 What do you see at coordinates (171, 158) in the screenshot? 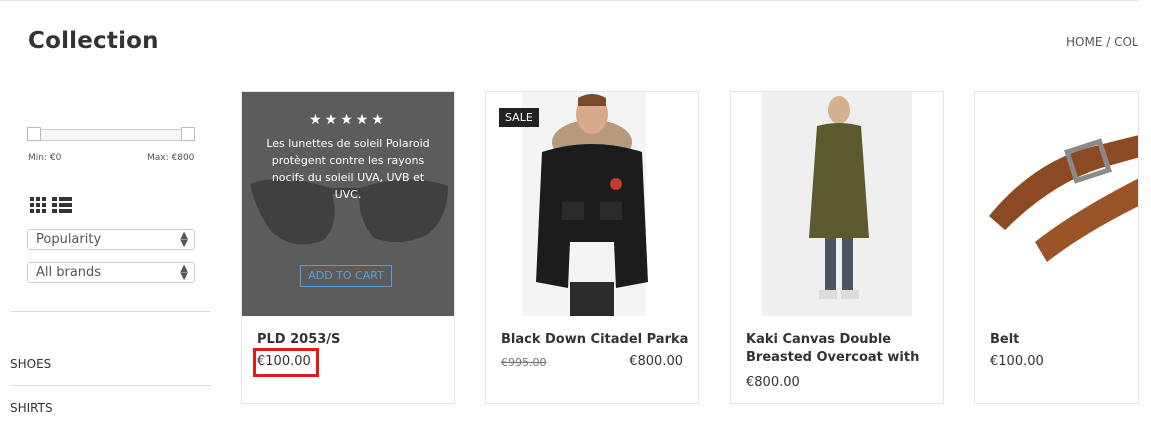
I see `price-max-label: Max: €800` at bounding box center [171, 158].